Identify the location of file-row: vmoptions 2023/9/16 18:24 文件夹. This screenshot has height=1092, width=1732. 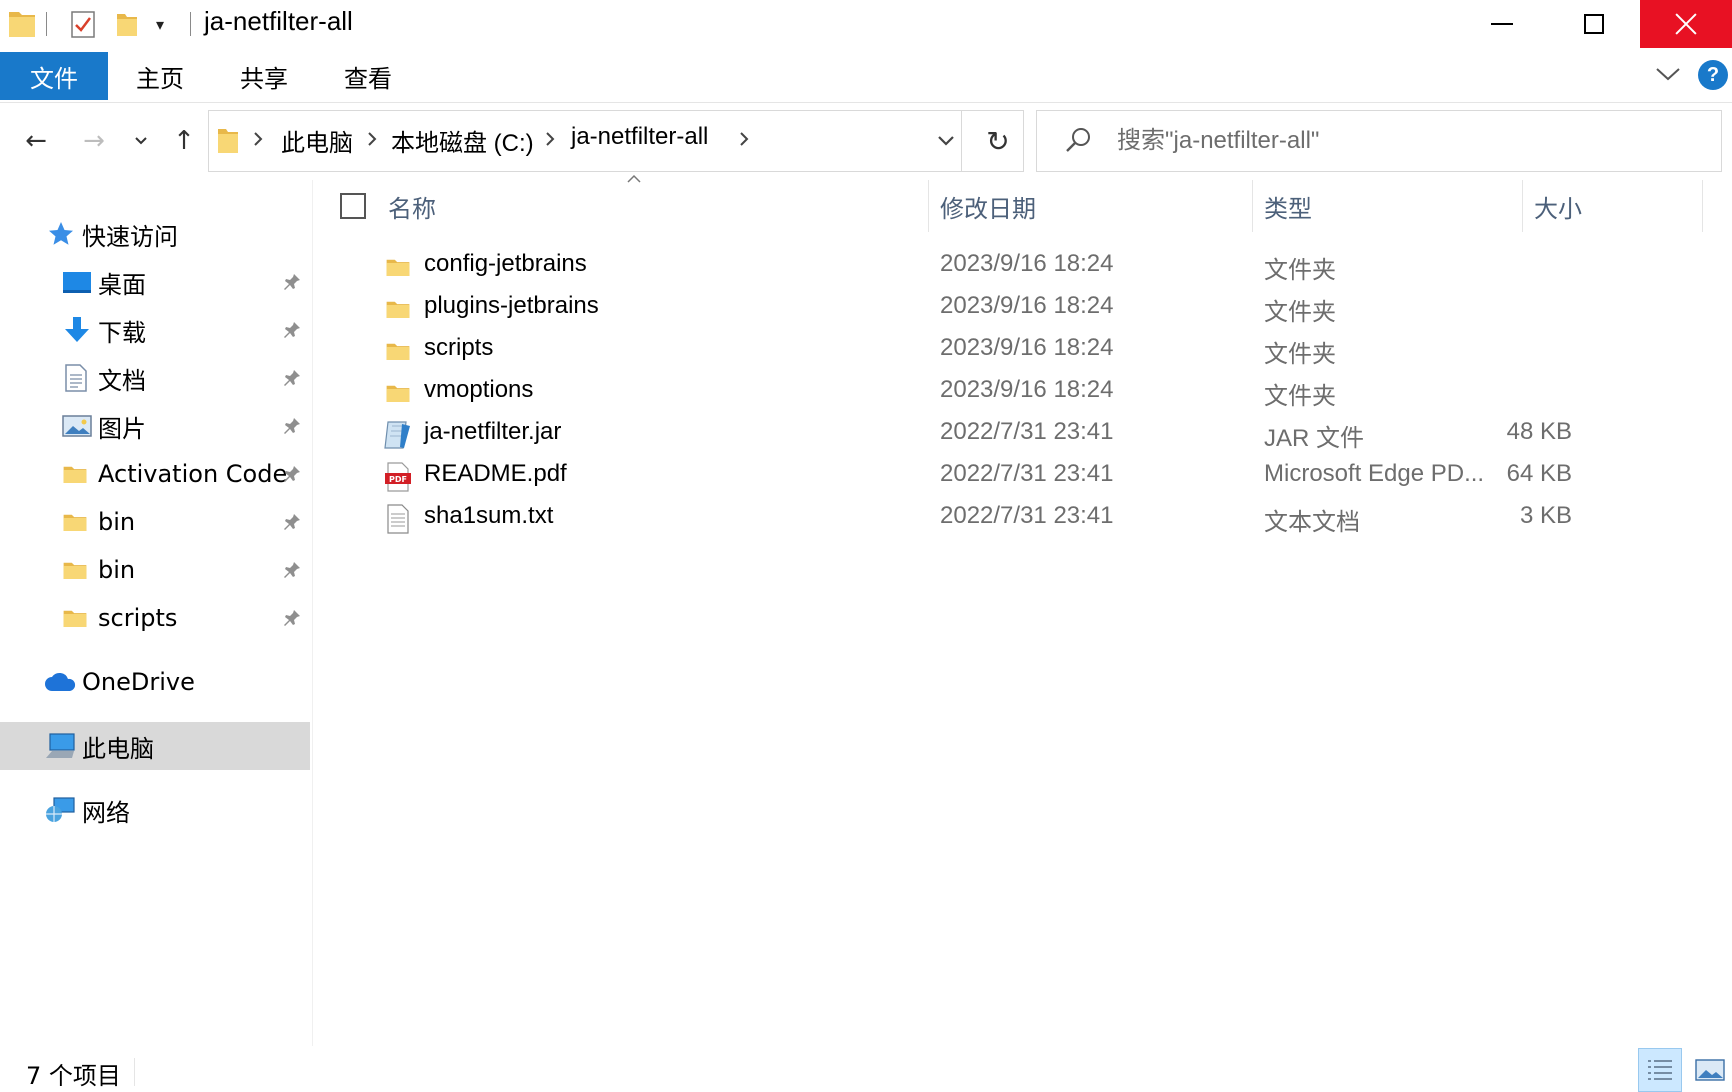
(1032, 393).